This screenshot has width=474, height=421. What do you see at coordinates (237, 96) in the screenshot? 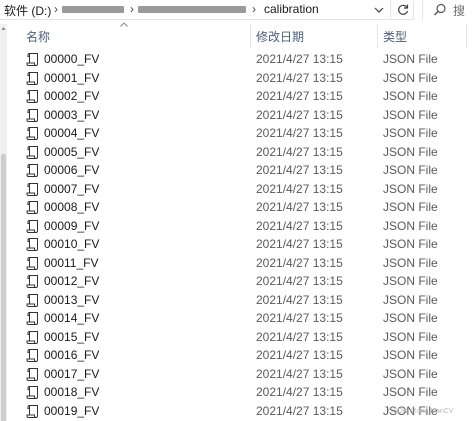
I see `file-row: 00002_FV 2021/4/27 13:15 JSON File` at bounding box center [237, 96].